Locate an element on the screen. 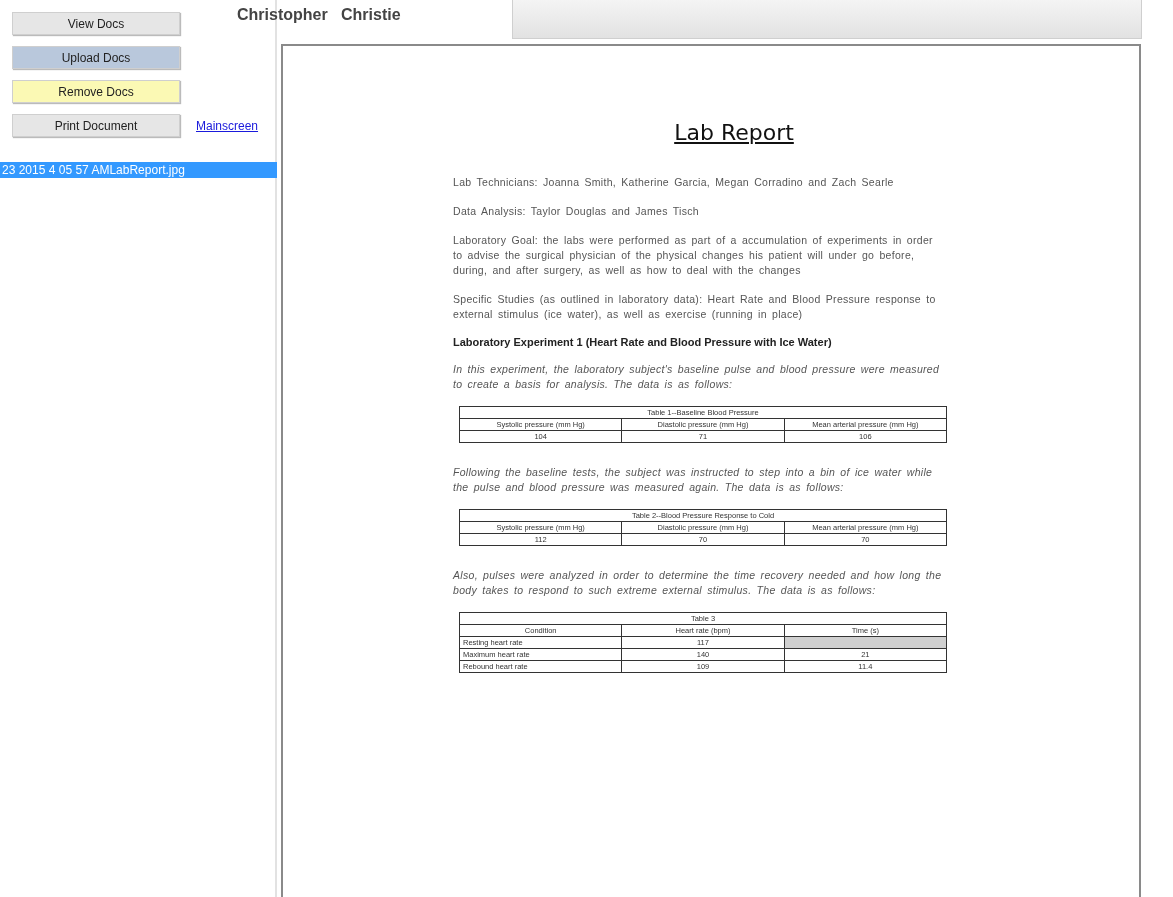 The height and width of the screenshot is (897, 1173). action-button: Remove Docs is located at coordinates (96, 91).